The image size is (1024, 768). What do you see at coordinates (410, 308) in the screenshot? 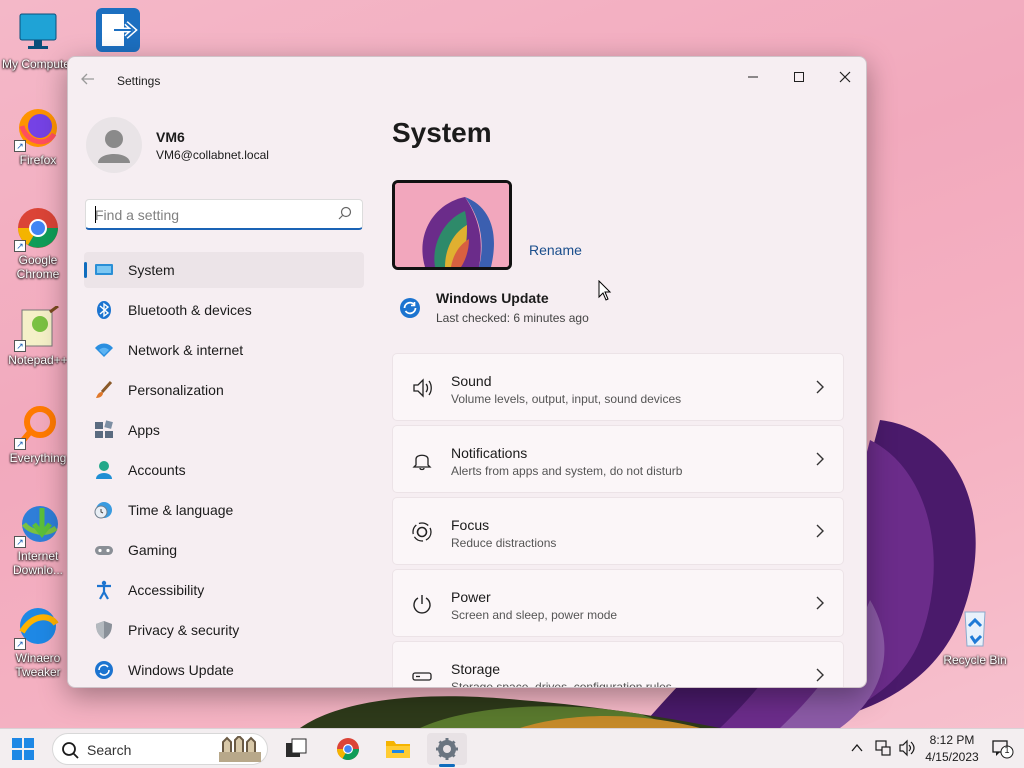
I see `windows-update-status-icon` at bounding box center [410, 308].